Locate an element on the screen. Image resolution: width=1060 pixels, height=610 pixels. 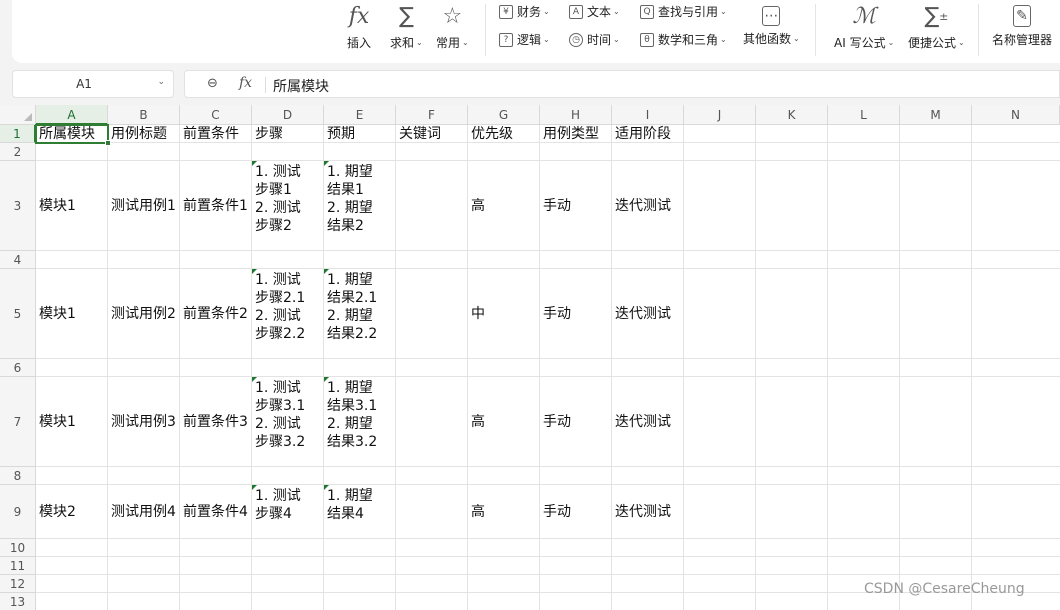
cell-b5: 测试用例2 is located at coordinates (144, 314).